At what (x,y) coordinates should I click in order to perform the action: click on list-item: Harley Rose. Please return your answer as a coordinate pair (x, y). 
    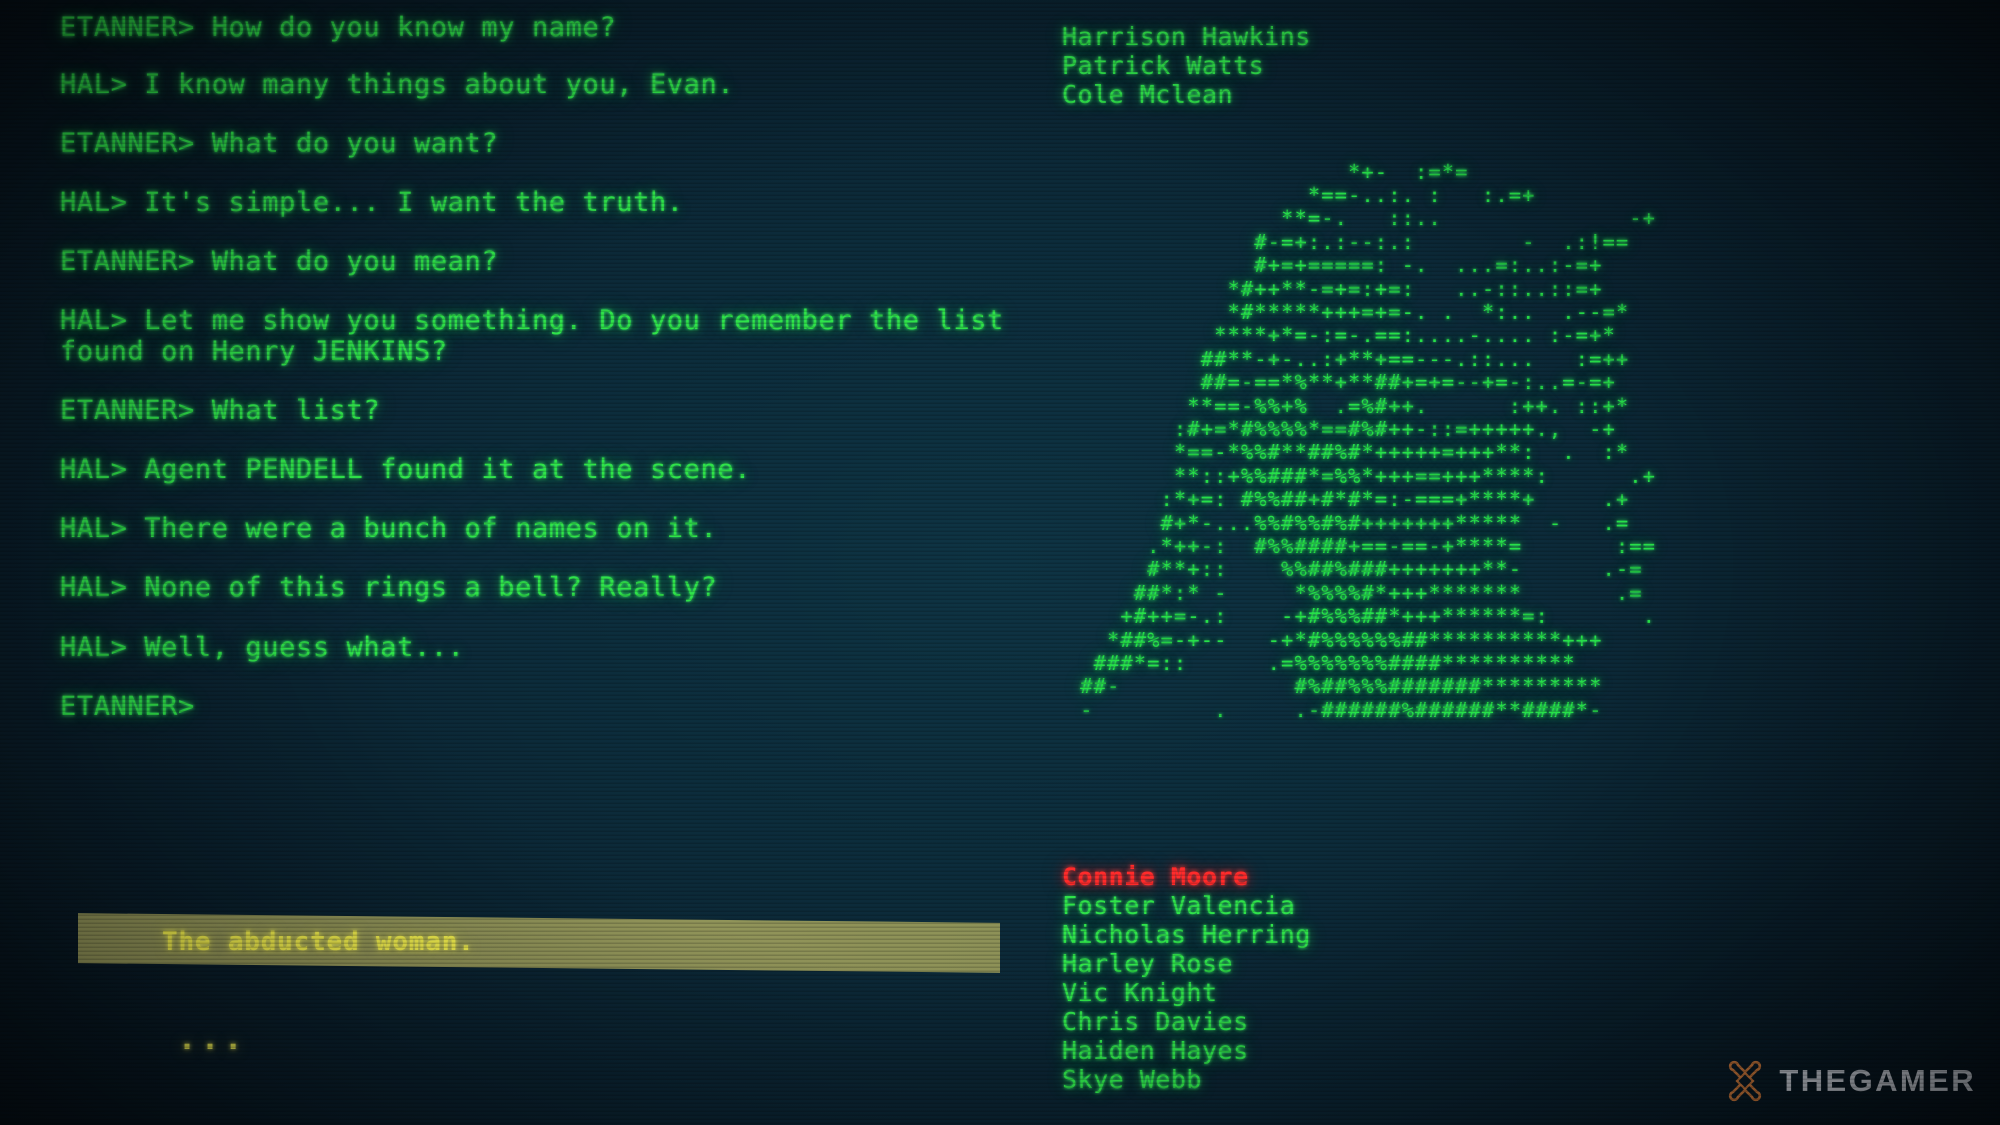
    Looking at the image, I should click on (1148, 963).